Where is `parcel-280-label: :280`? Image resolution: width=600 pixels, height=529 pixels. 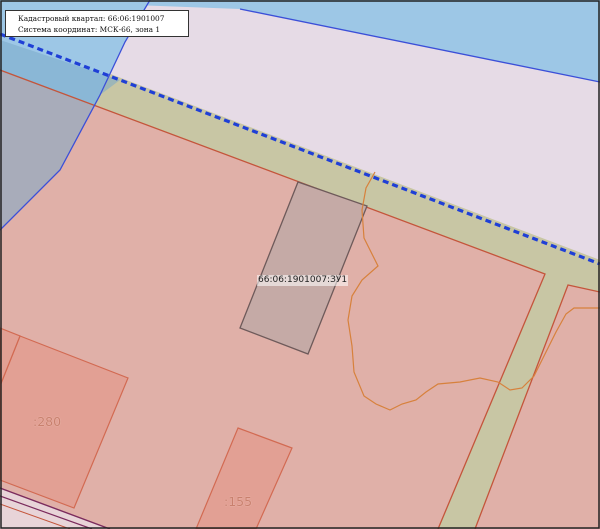
parcel-280-label: :280 is located at coordinates (47, 421).